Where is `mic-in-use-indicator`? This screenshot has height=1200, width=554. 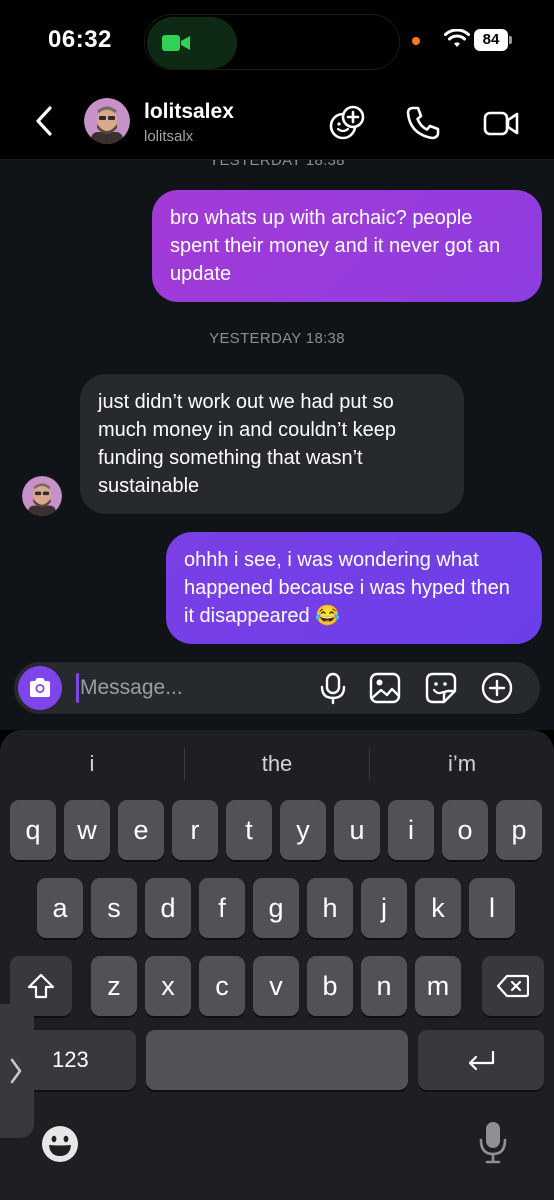 mic-in-use-indicator is located at coordinates (416, 41).